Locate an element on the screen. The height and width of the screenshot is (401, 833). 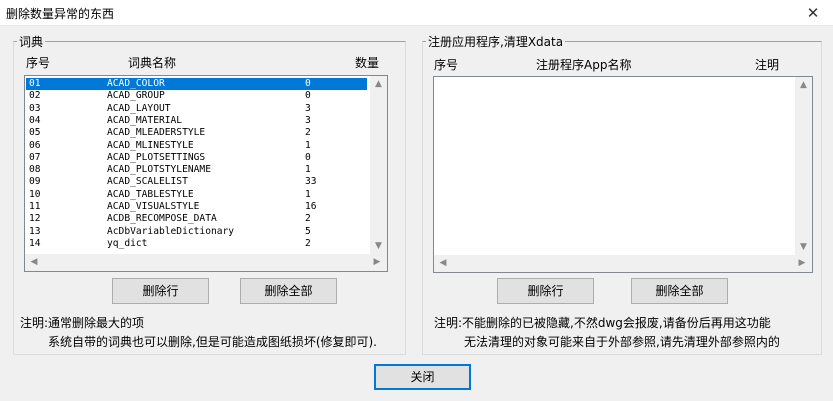
list-item: 09 ACAD_SCALELIST 33 is located at coordinates (196, 182).